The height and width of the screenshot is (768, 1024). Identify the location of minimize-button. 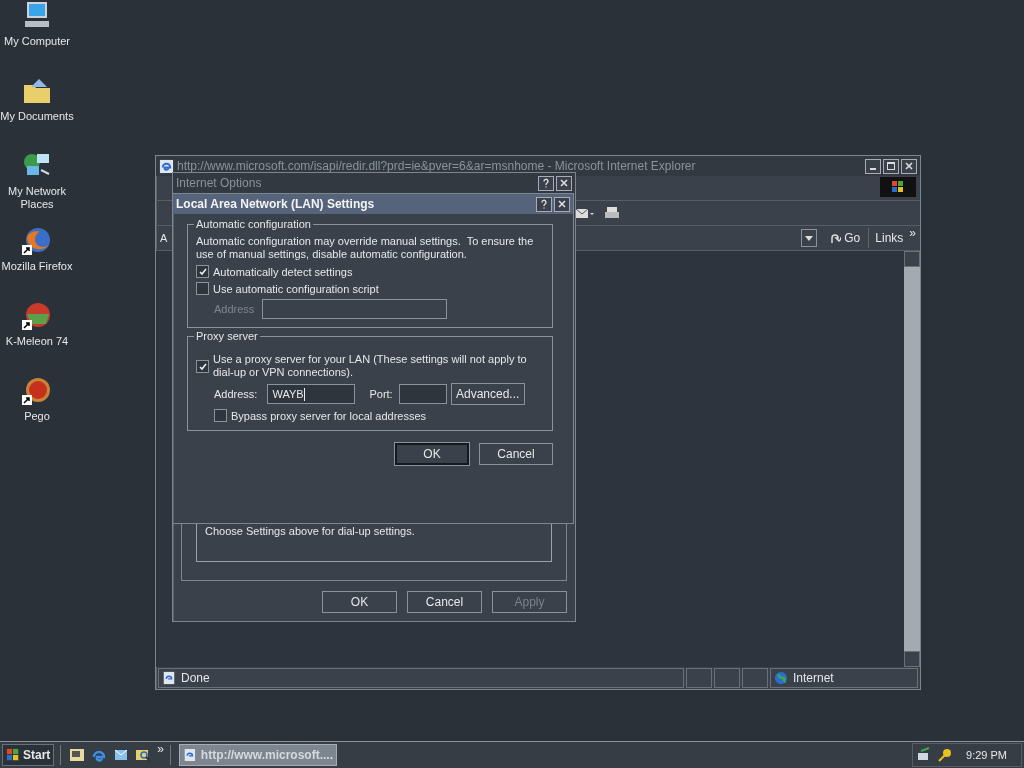
(873, 166).